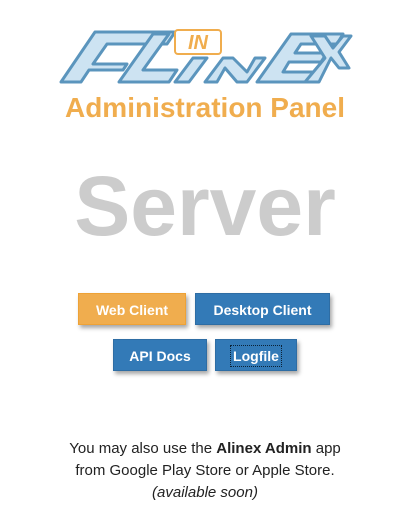 This screenshot has height=527, width=416. I want to click on logfile-label: Logfile, so click(256, 356).